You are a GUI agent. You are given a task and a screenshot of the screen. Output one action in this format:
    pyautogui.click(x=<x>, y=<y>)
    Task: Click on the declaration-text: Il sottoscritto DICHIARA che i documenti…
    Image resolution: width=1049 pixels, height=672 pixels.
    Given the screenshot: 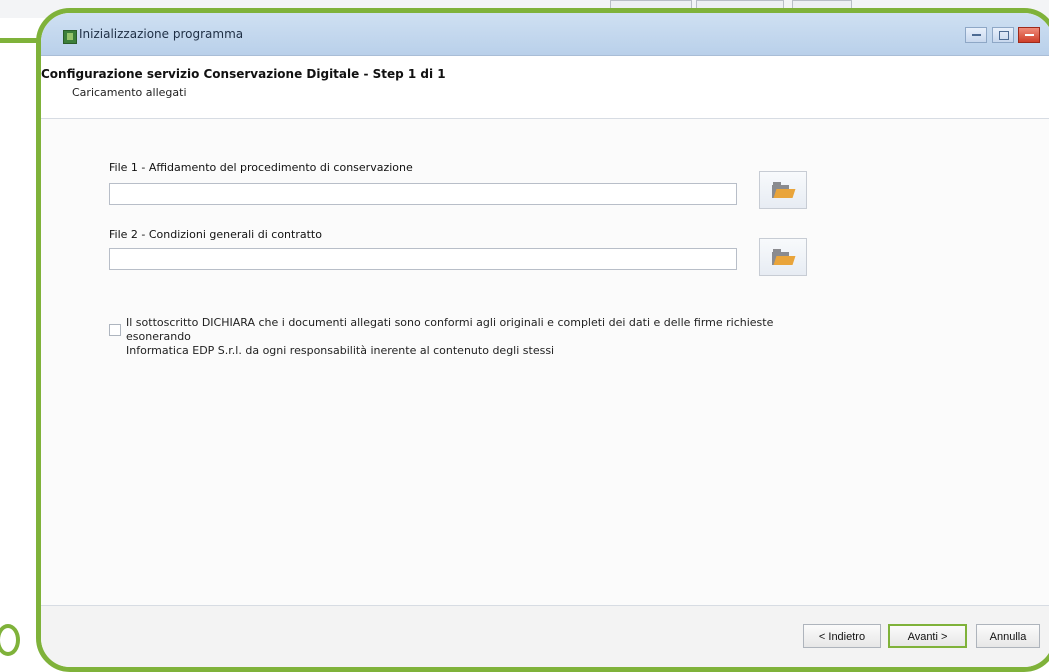 What is the action you would take?
    pyautogui.click(x=461, y=337)
    